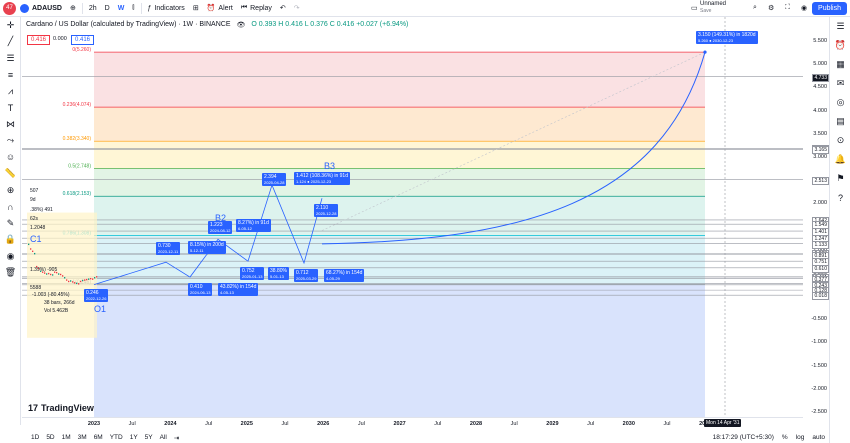 The height and width of the screenshot is (443, 850). What do you see at coordinates (10, 75) in the screenshot?
I see `fib-icon: ≡` at bounding box center [10, 75].